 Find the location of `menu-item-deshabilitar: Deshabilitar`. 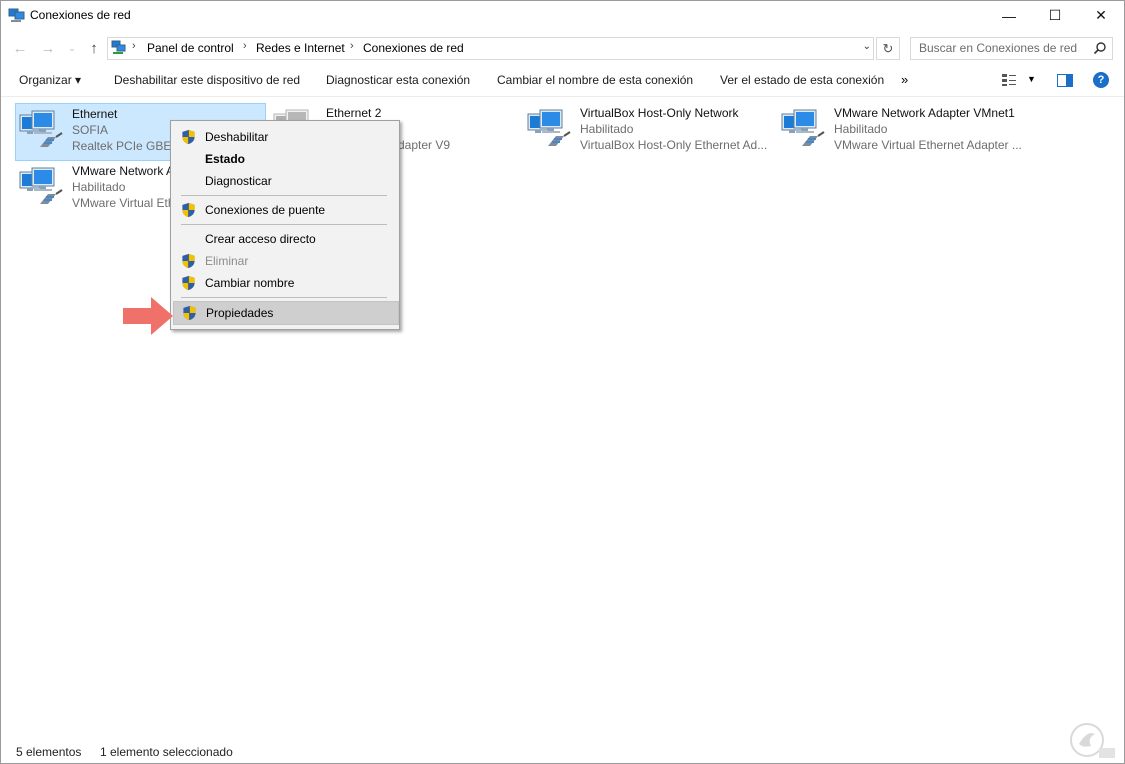

menu-item-deshabilitar: Deshabilitar is located at coordinates (285, 137).